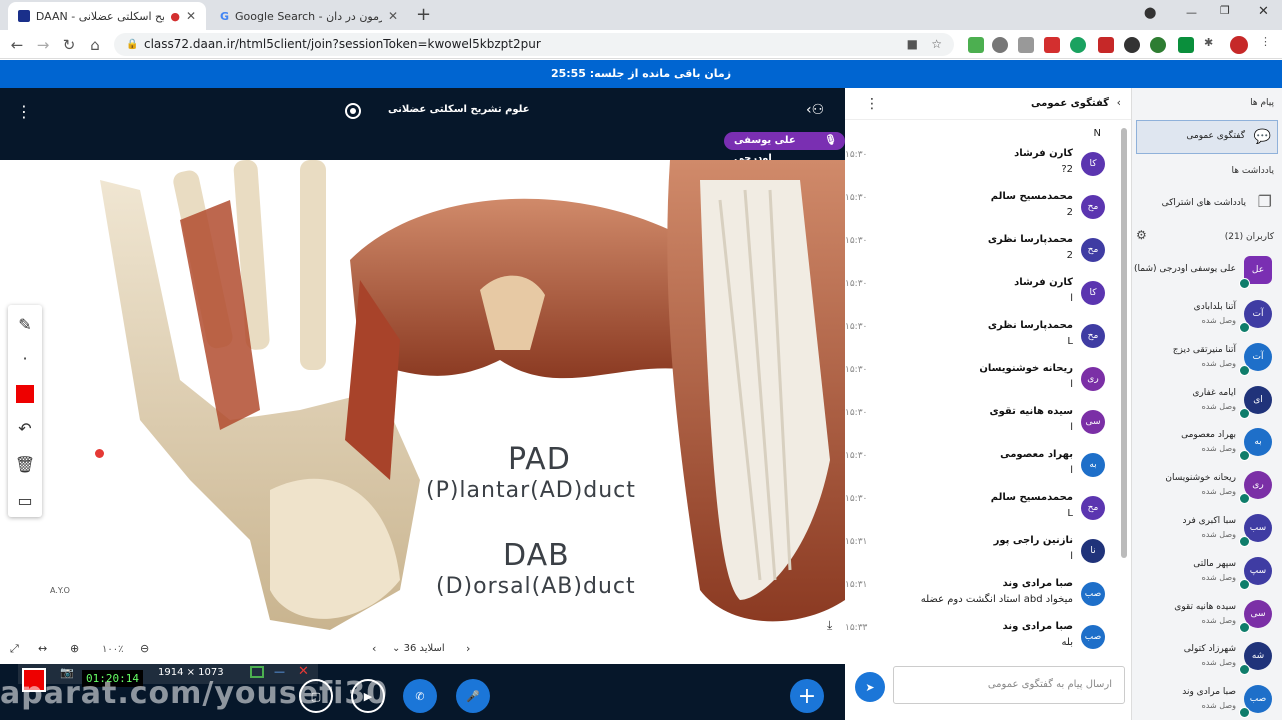  What do you see at coordinates (368, 696) in the screenshot?
I see `share-camera-button: ▶` at bounding box center [368, 696].